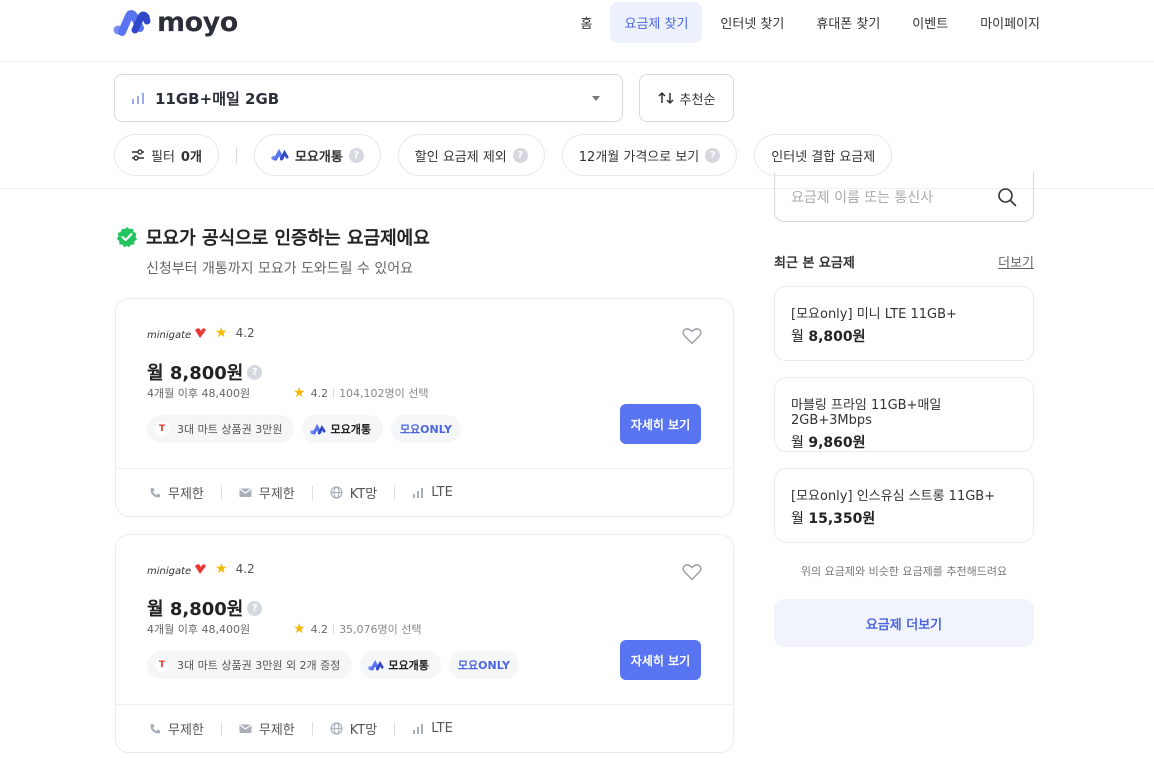 This screenshot has height=758, width=1154. What do you see at coordinates (904, 623) in the screenshot?
I see `more-plans-button: 요금제 더보기` at bounding box center [904, 623].